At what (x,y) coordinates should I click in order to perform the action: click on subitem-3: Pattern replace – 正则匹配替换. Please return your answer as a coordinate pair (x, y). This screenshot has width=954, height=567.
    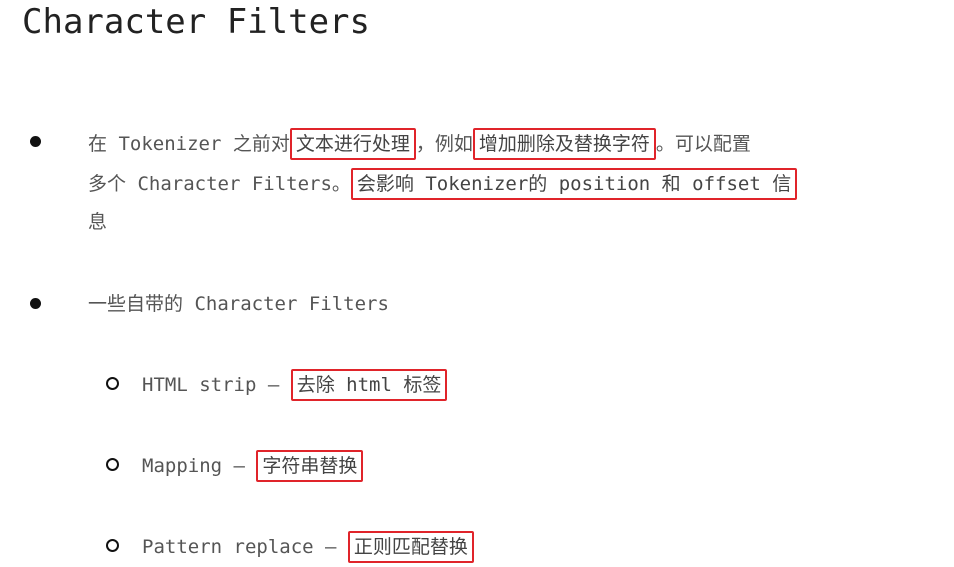
    Looking at the image, I should click on (308, 547).